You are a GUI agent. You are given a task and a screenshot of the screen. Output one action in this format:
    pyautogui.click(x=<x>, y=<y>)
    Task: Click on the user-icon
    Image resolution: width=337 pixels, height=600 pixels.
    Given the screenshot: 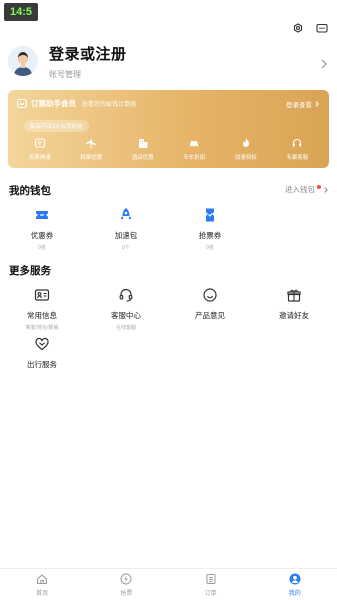 What is the action you would take?
    pyautogui.click(x=295, y=578)
    